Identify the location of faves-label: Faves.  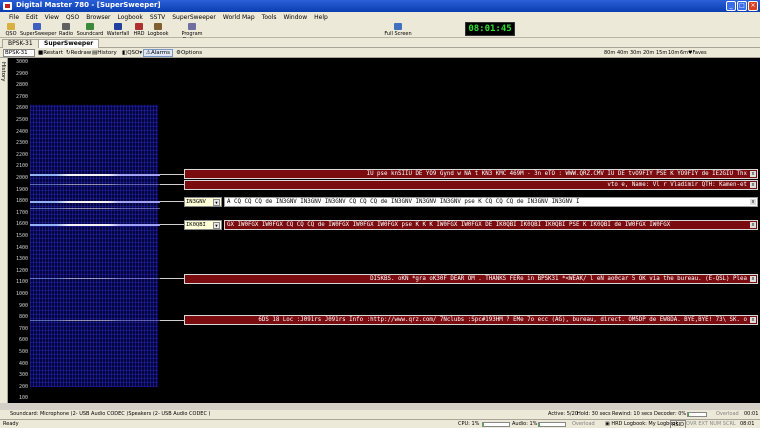
(699, 53).